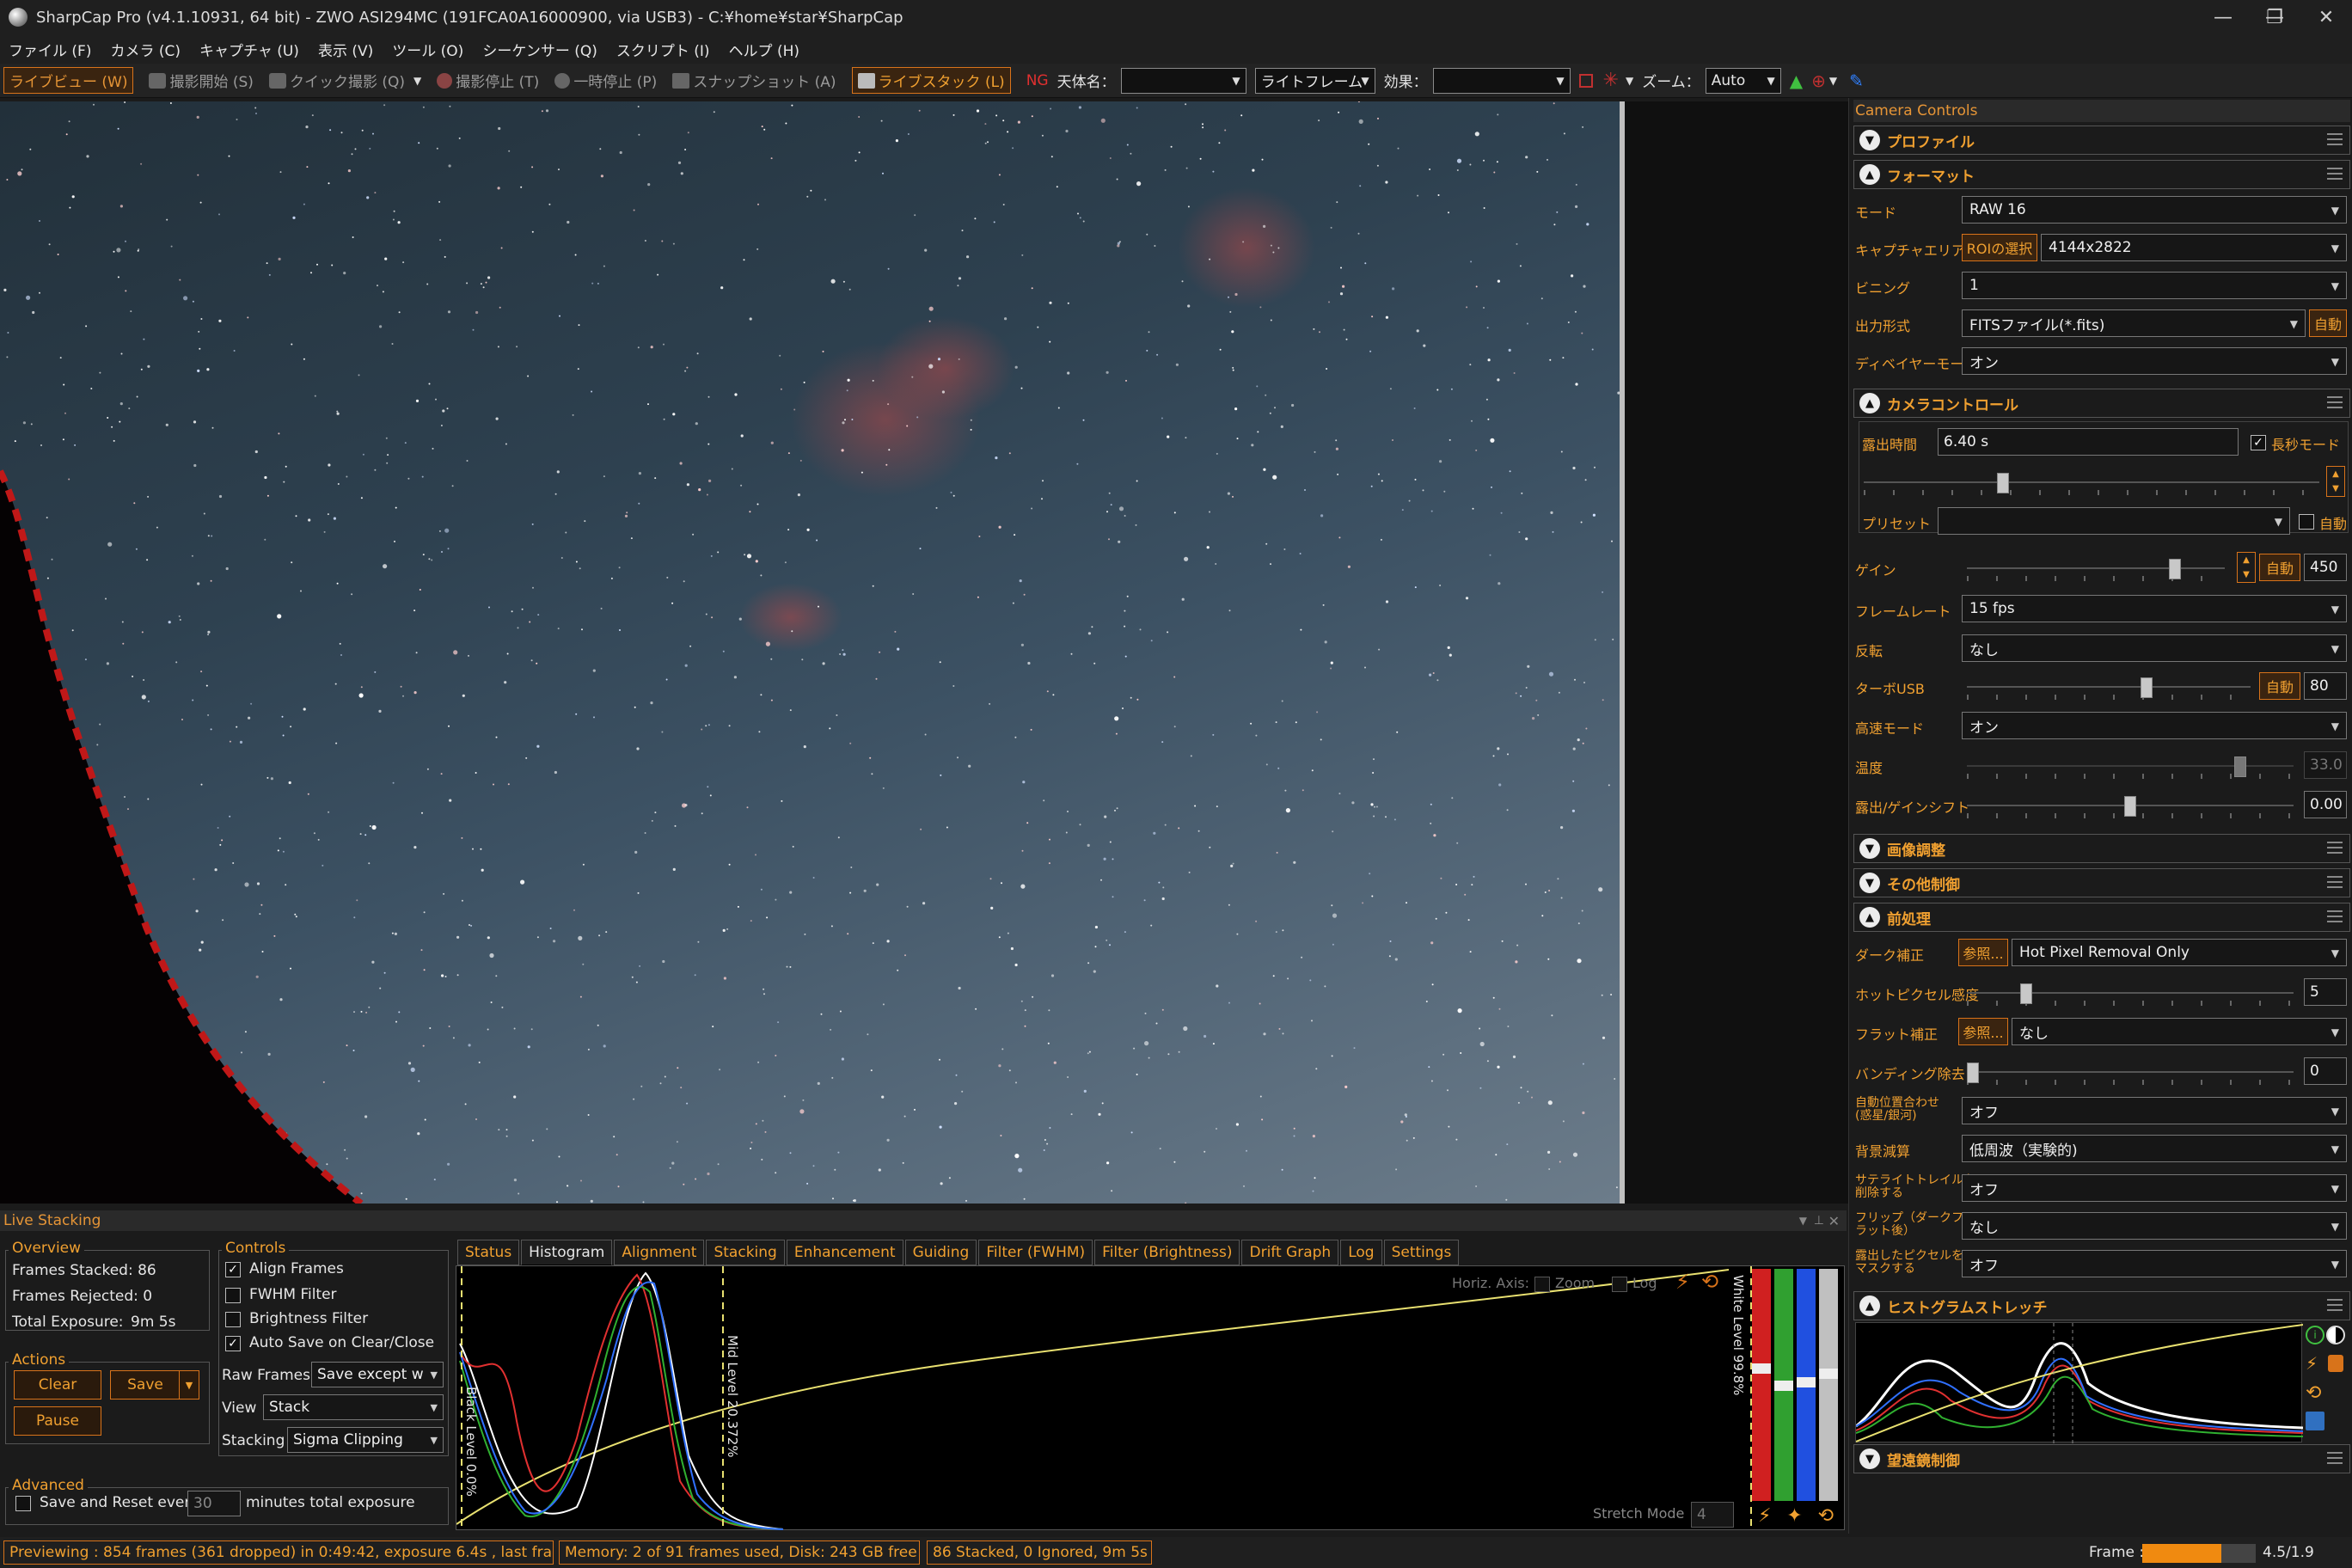 Image resolution: width=2352 pixels, height=1568 pixels. I want to click on preset-dropdown: ▼, so click(2114, 521).